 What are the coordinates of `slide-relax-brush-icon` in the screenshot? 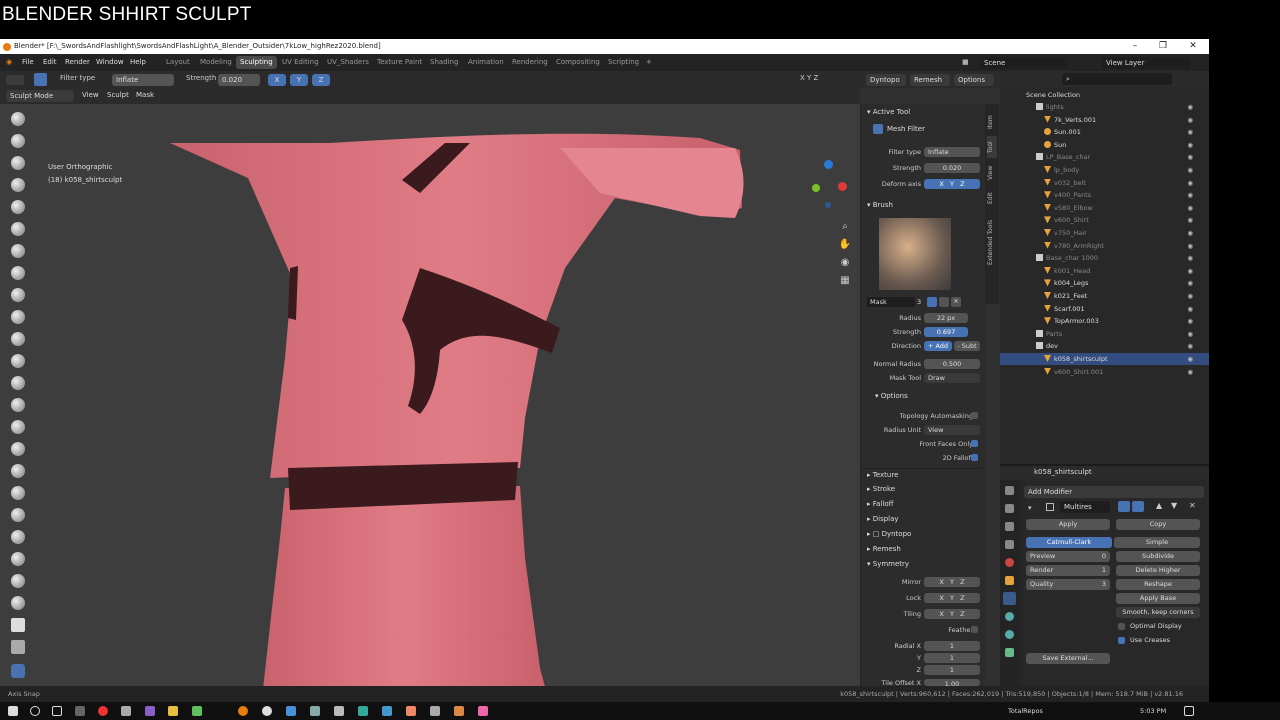 It's located at (18, 559).